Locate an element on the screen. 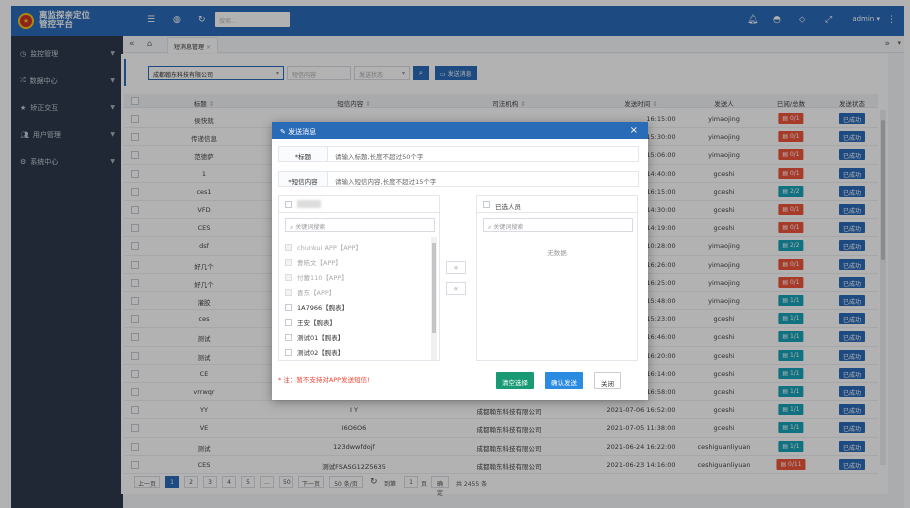 The image size is (910, 508). candidate-item: 1A7966【腕表】 is located at coordinates (316, 309).